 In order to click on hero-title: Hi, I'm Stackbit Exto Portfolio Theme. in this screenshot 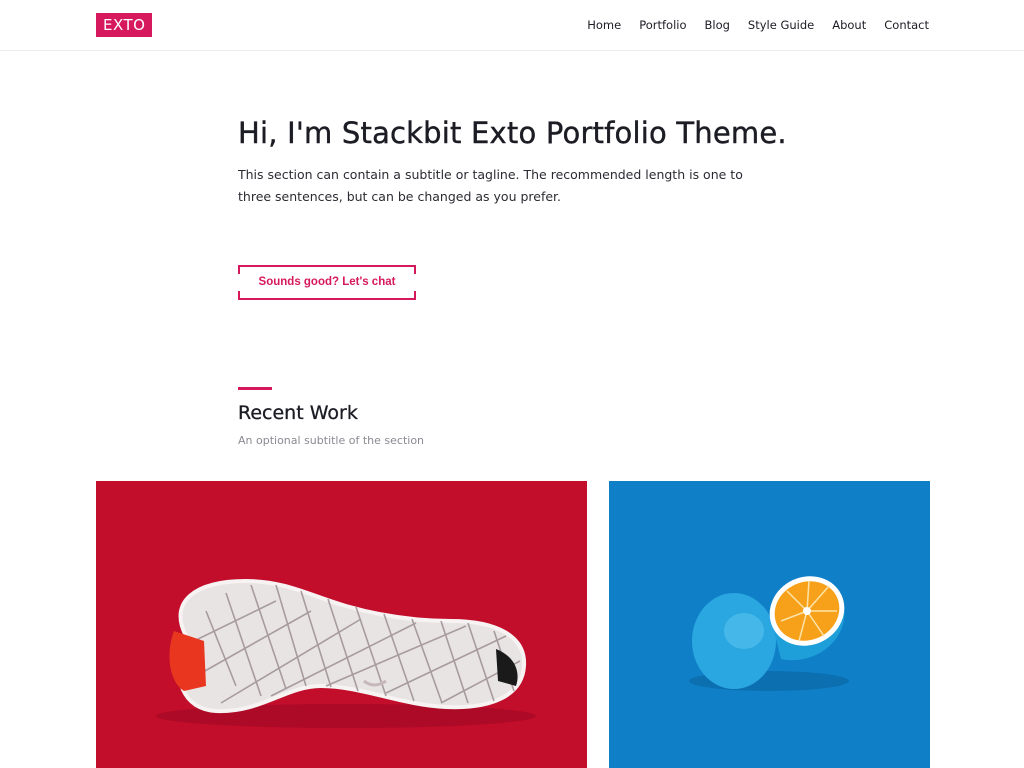, I will do `click(512, 133)`.